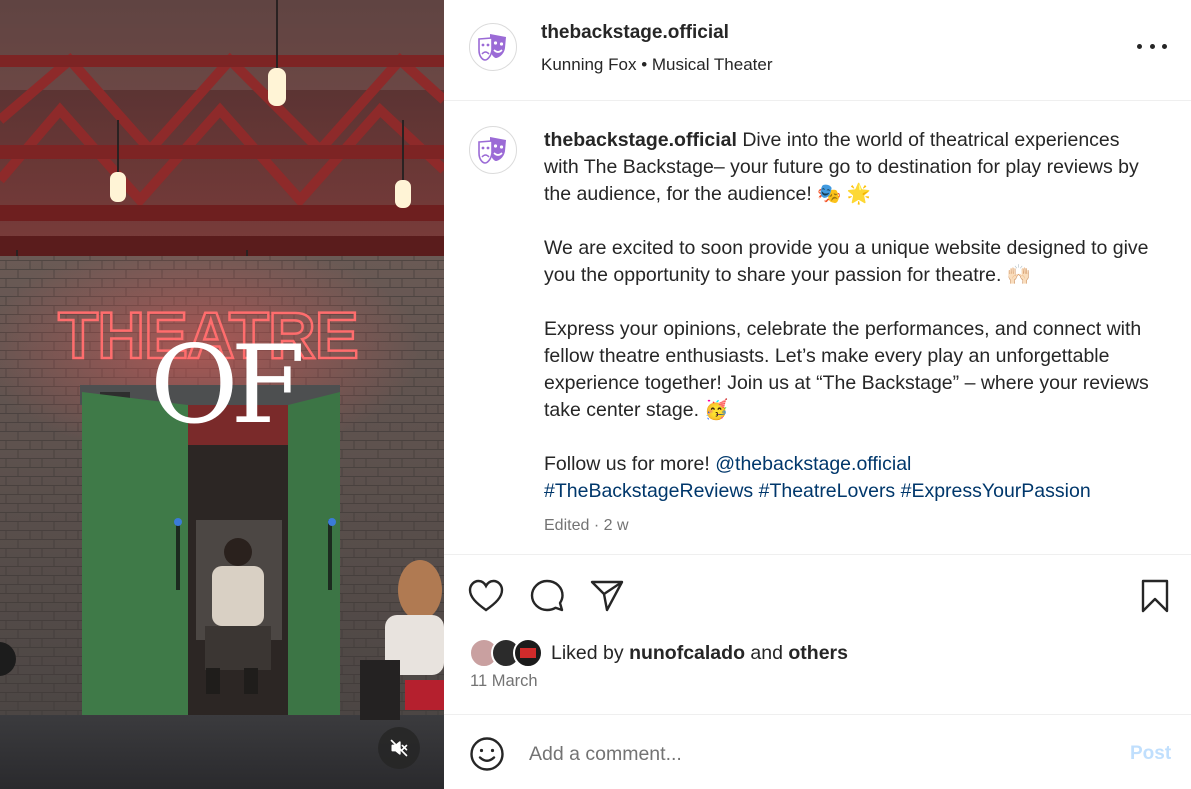 The image size is (1191, 789). Describe the element at coordinates (818, 653) in the screenshot. I see `liked-others-link: others` at that location.